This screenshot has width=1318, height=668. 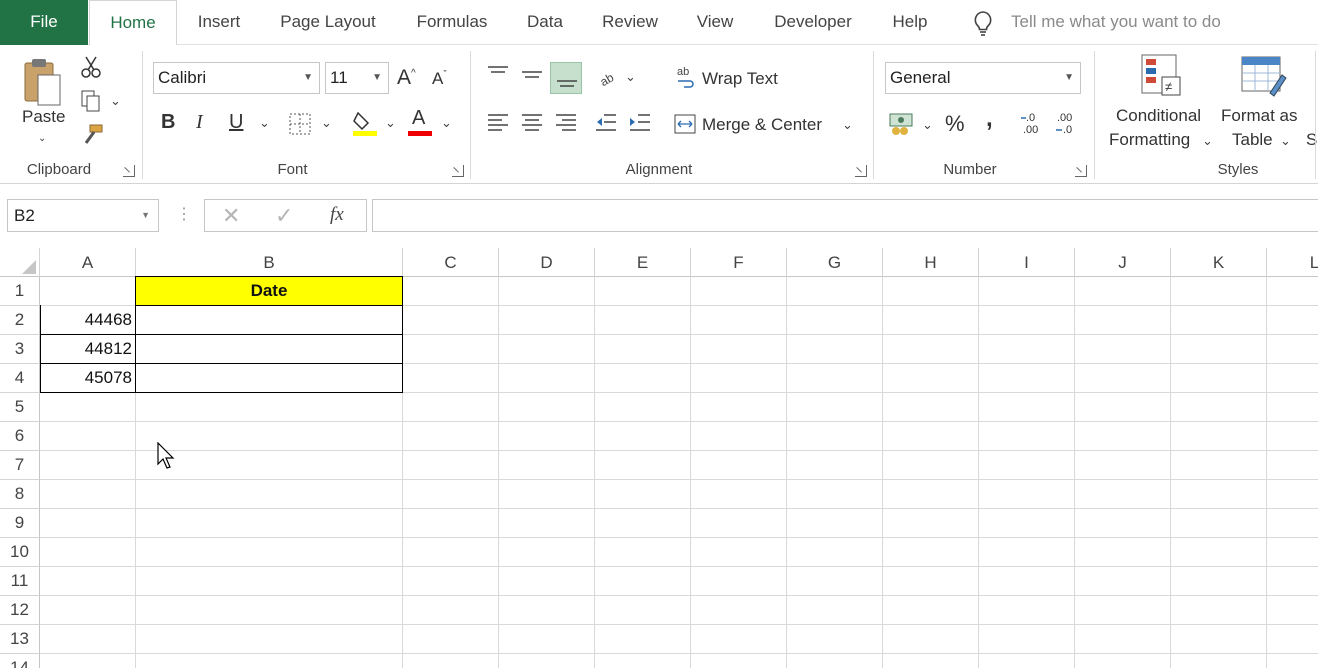 What do you see at coordinates (931, 262) in the screenshot?
I see `column-header: H` at bounding box center [931, 262].